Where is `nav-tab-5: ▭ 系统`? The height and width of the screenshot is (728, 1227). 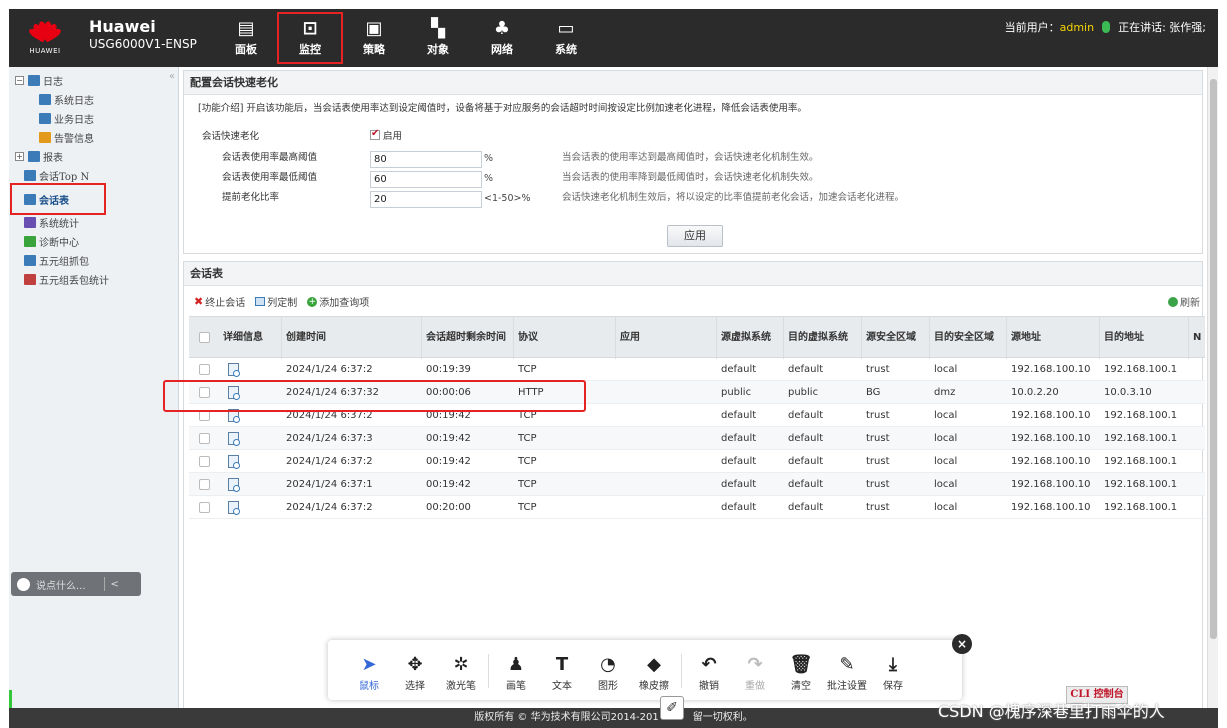 nav-tab-5: ▭ 系统 is located at coordinates (566, 38).